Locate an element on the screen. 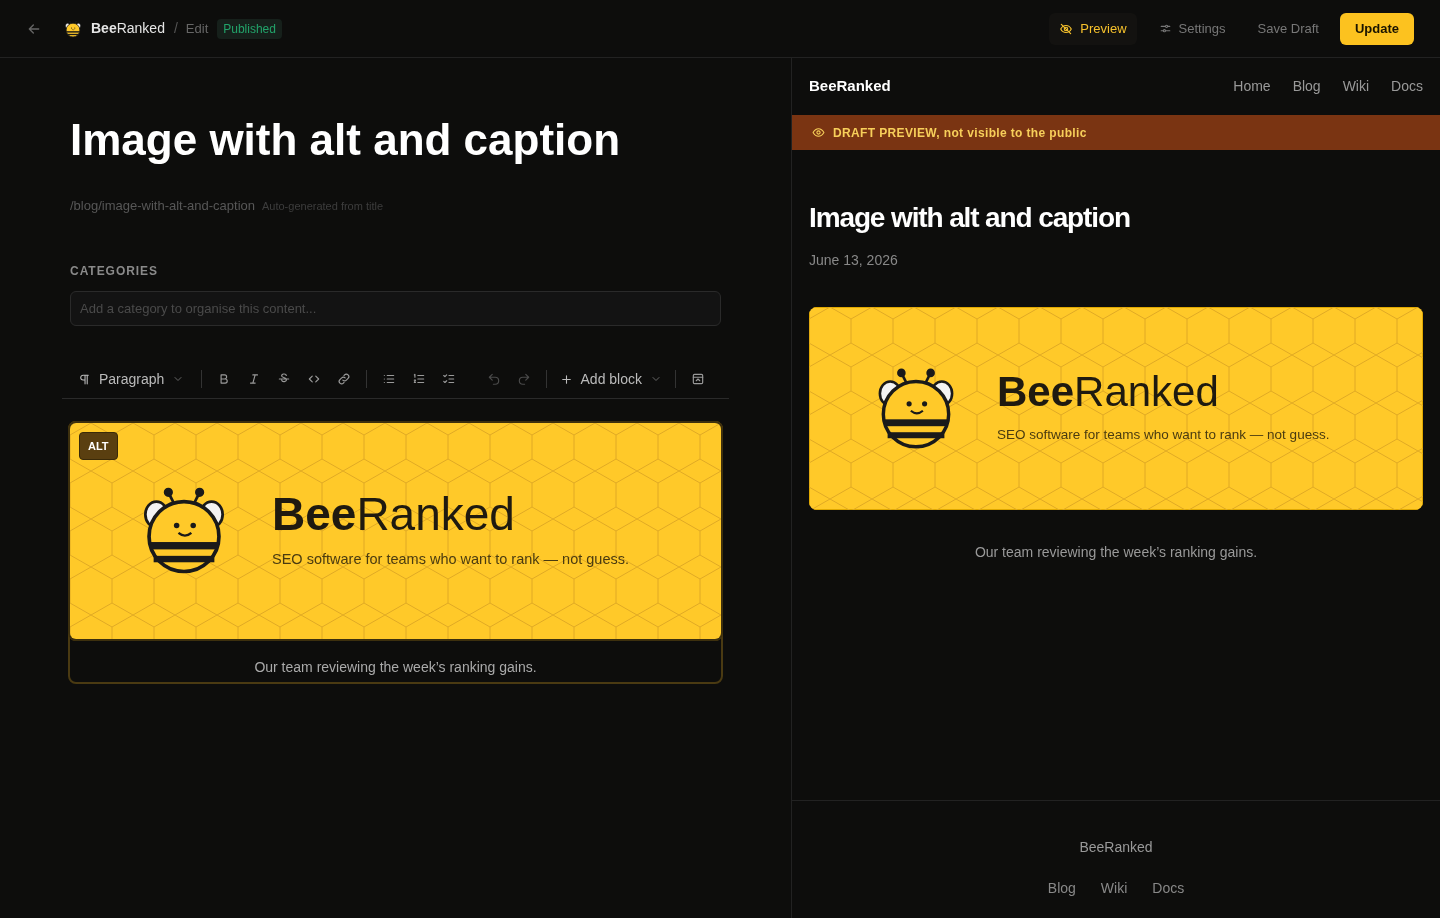 The image size is (1440, 918). footer-link: Wiki is located at coordinates (1114, 888).